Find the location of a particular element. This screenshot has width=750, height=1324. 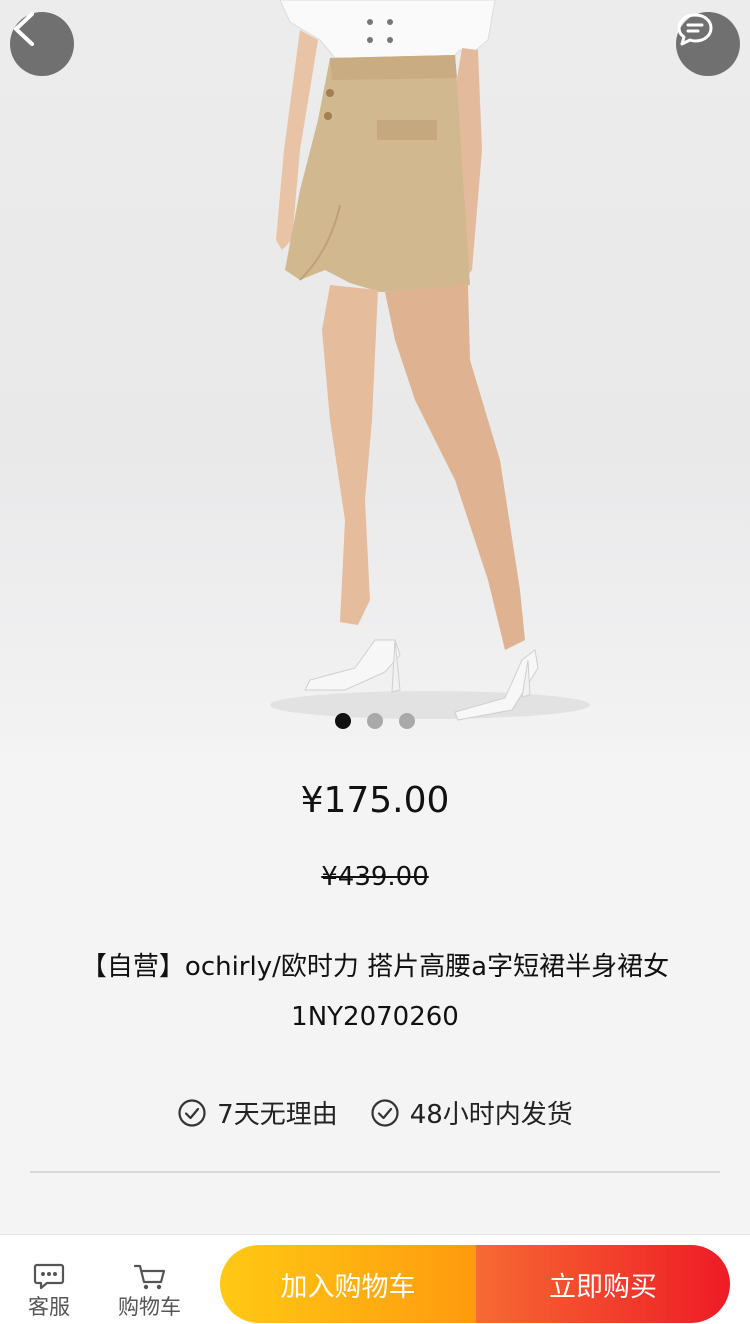

guarantee-item: 48小时内发货 is located at coordinates (471, 1112).